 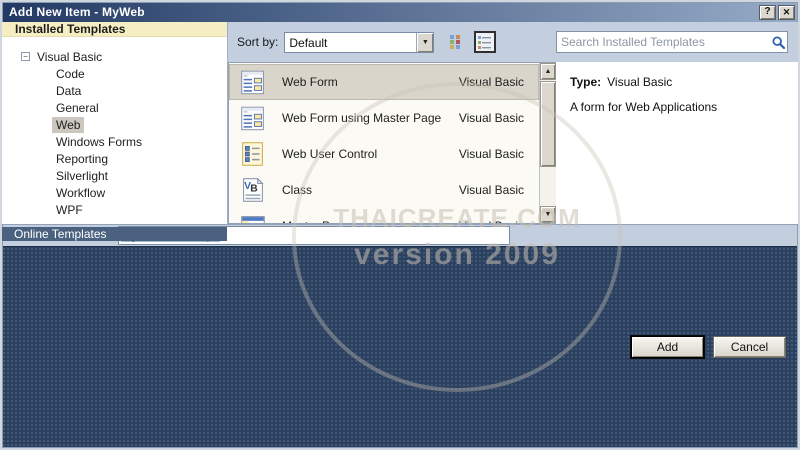 I want to click on medium-icons-view-button, so click(x=457, y=42).